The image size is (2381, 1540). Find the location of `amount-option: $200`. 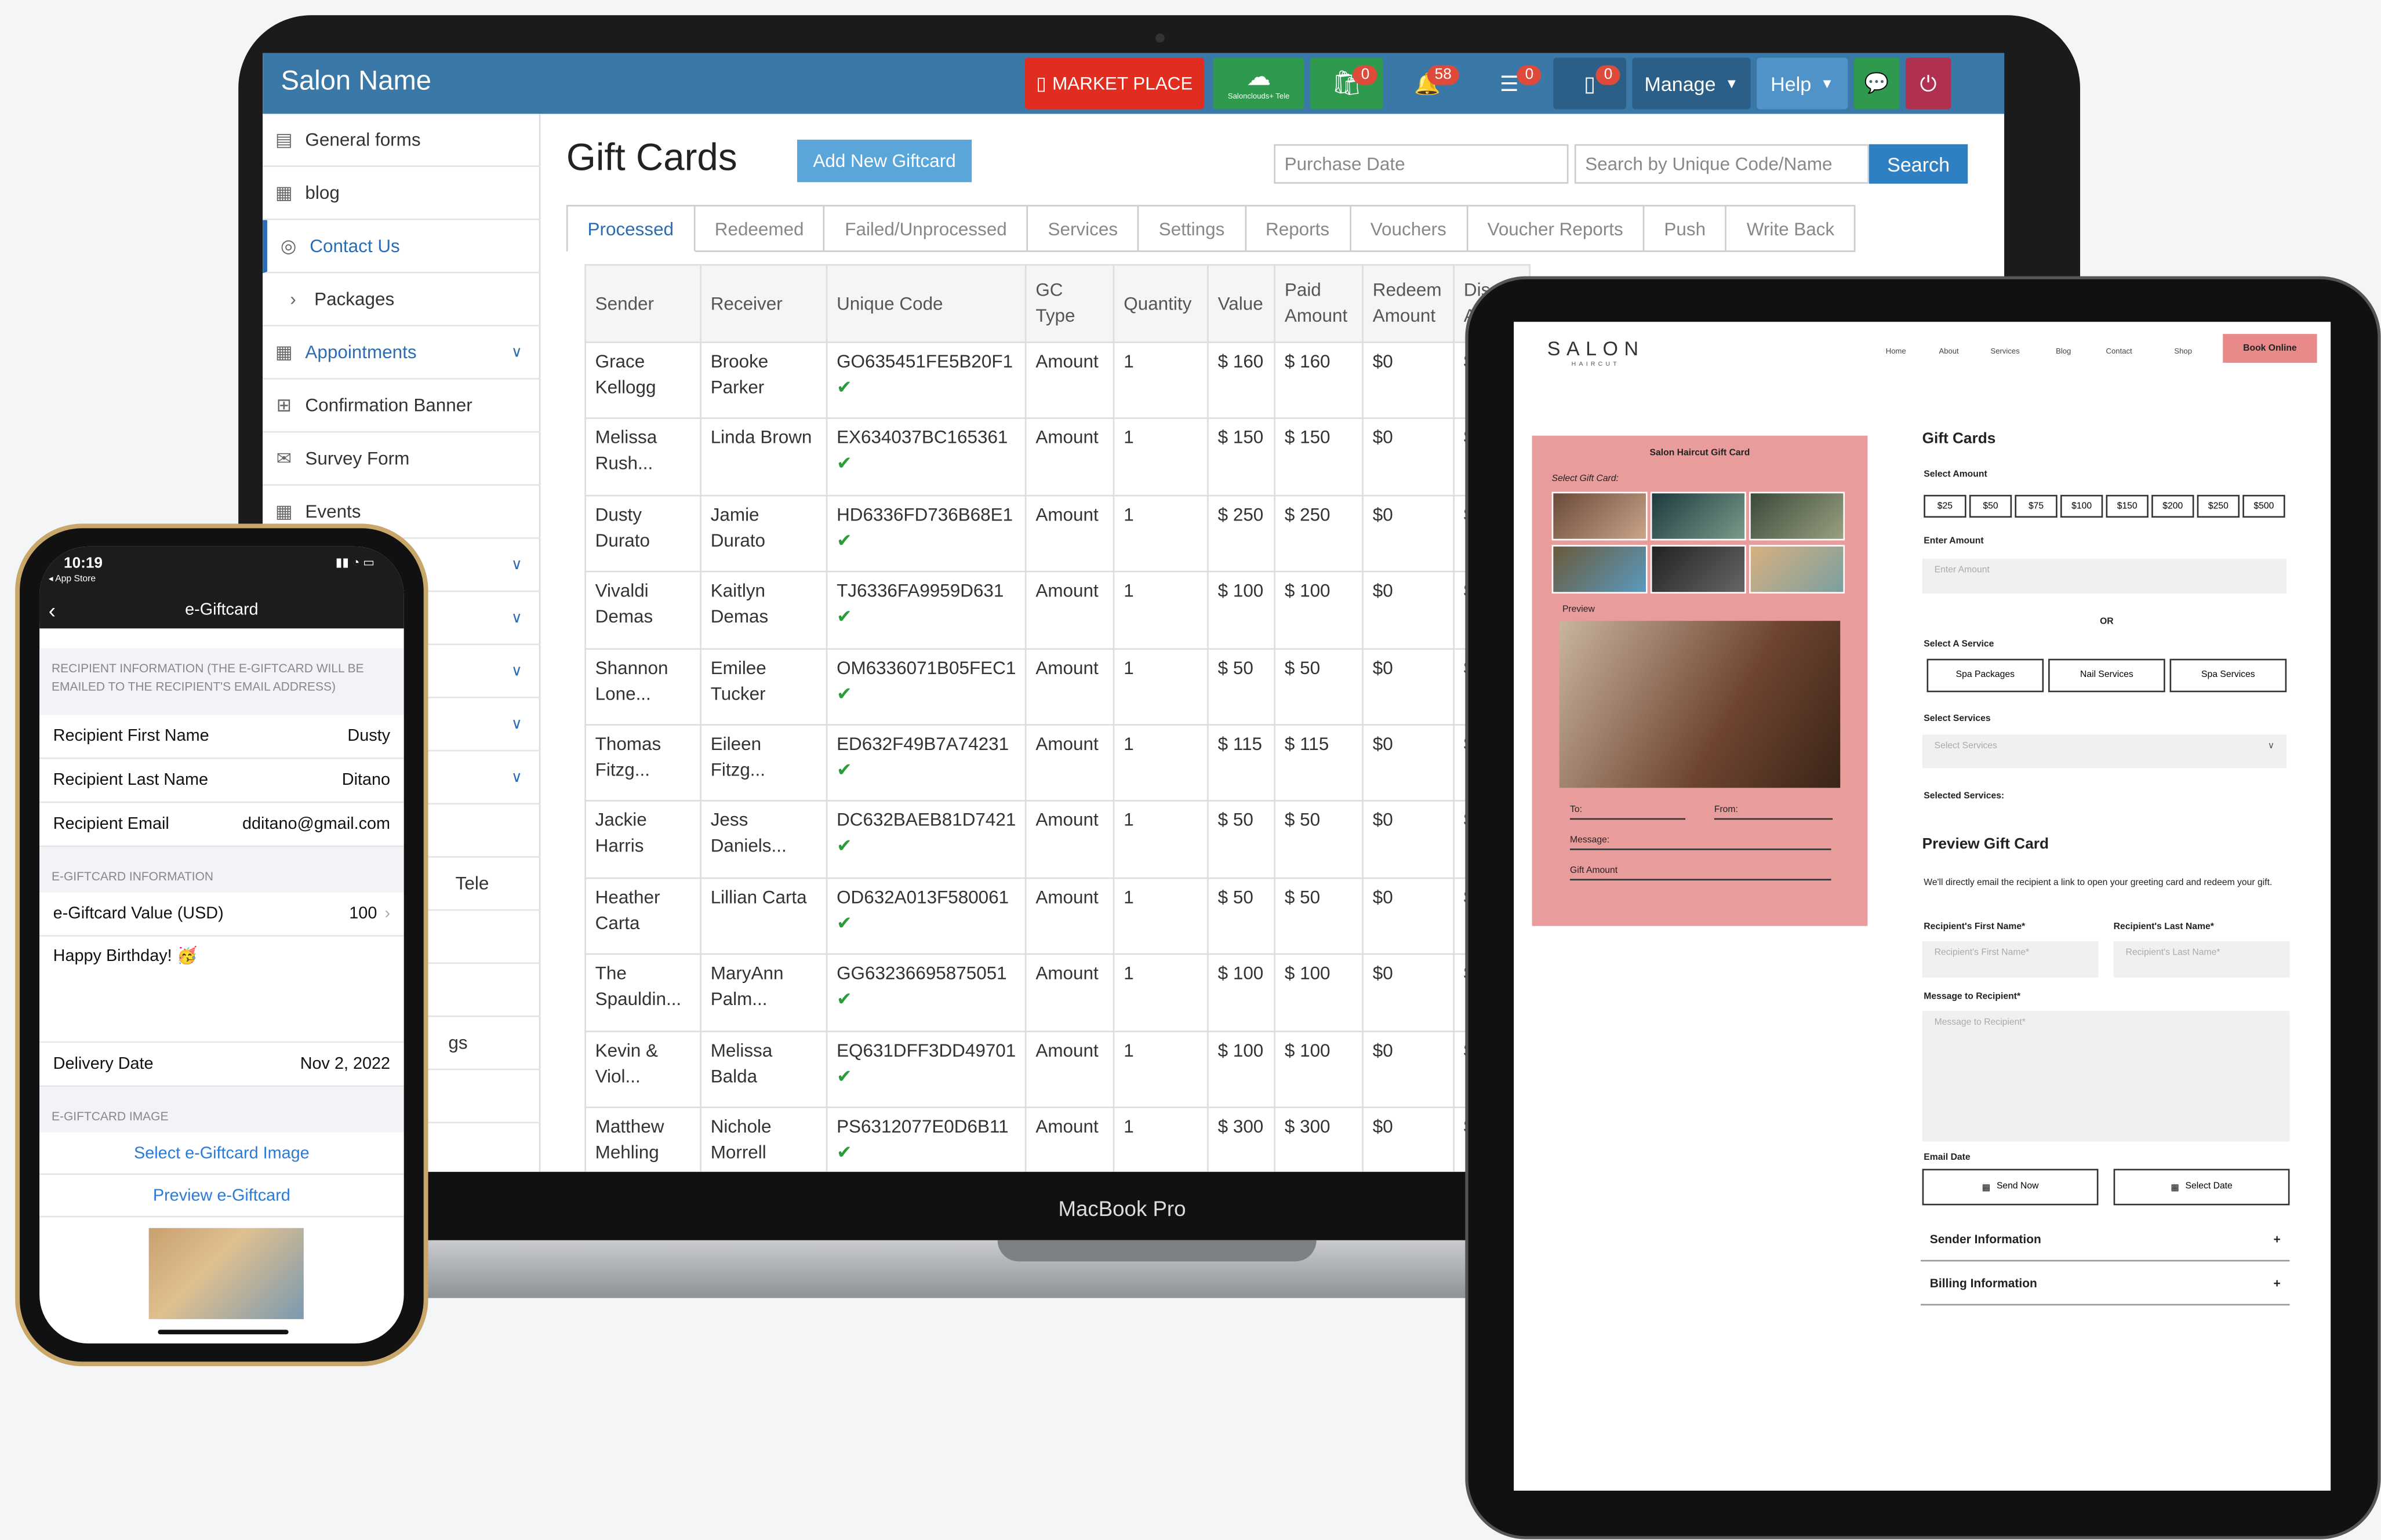

amount-option: $200 is located at coordinates (2172, 506).